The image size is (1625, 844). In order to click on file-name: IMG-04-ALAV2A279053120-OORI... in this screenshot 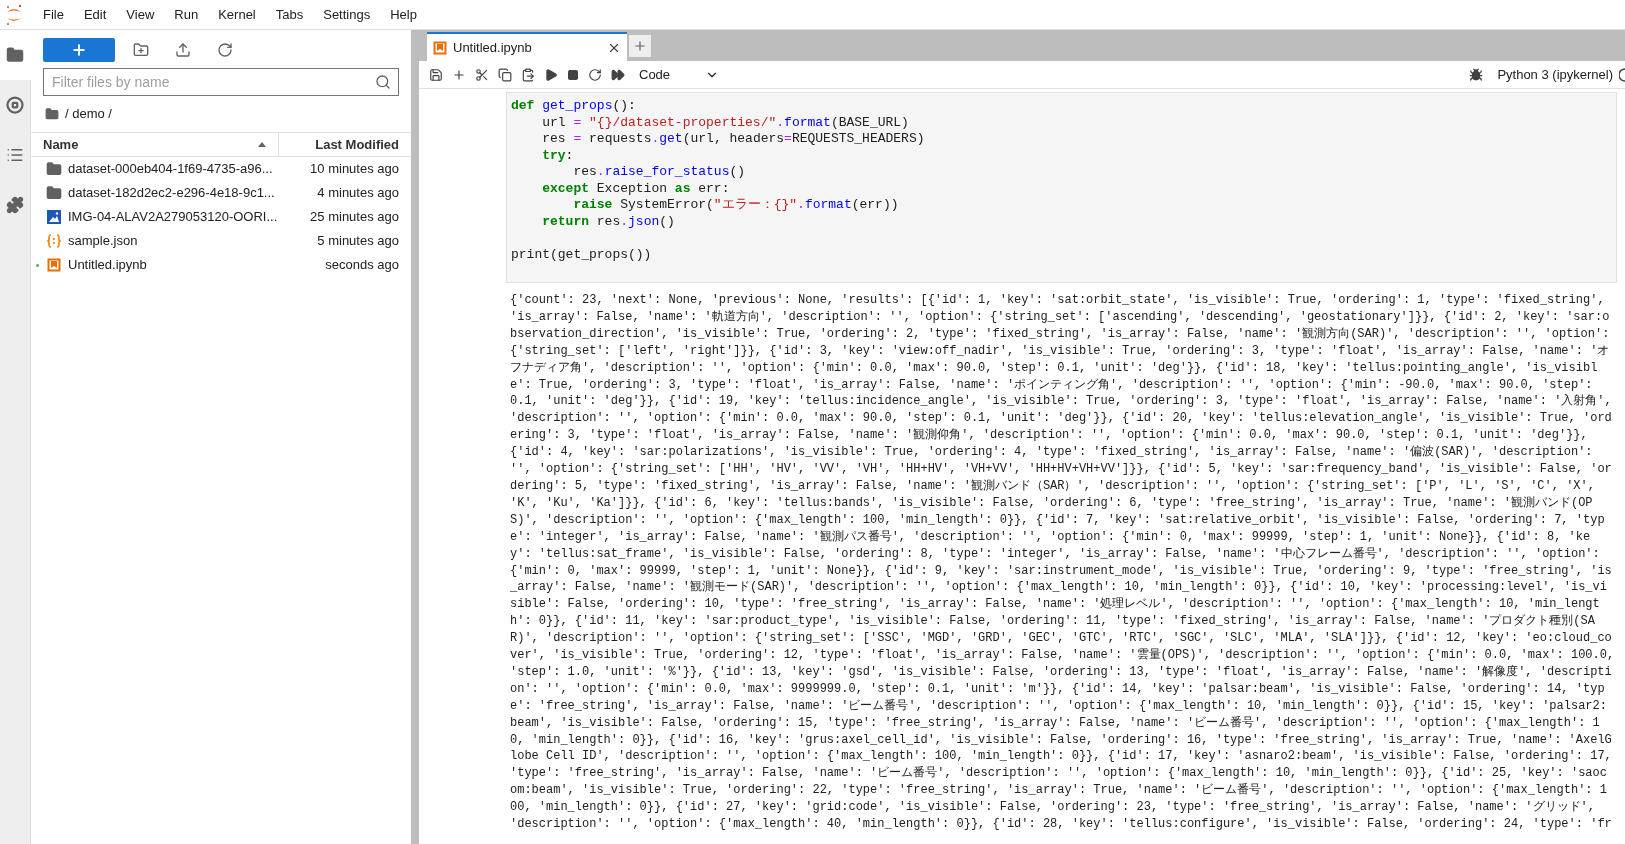, I will do `click(173, 217)`.